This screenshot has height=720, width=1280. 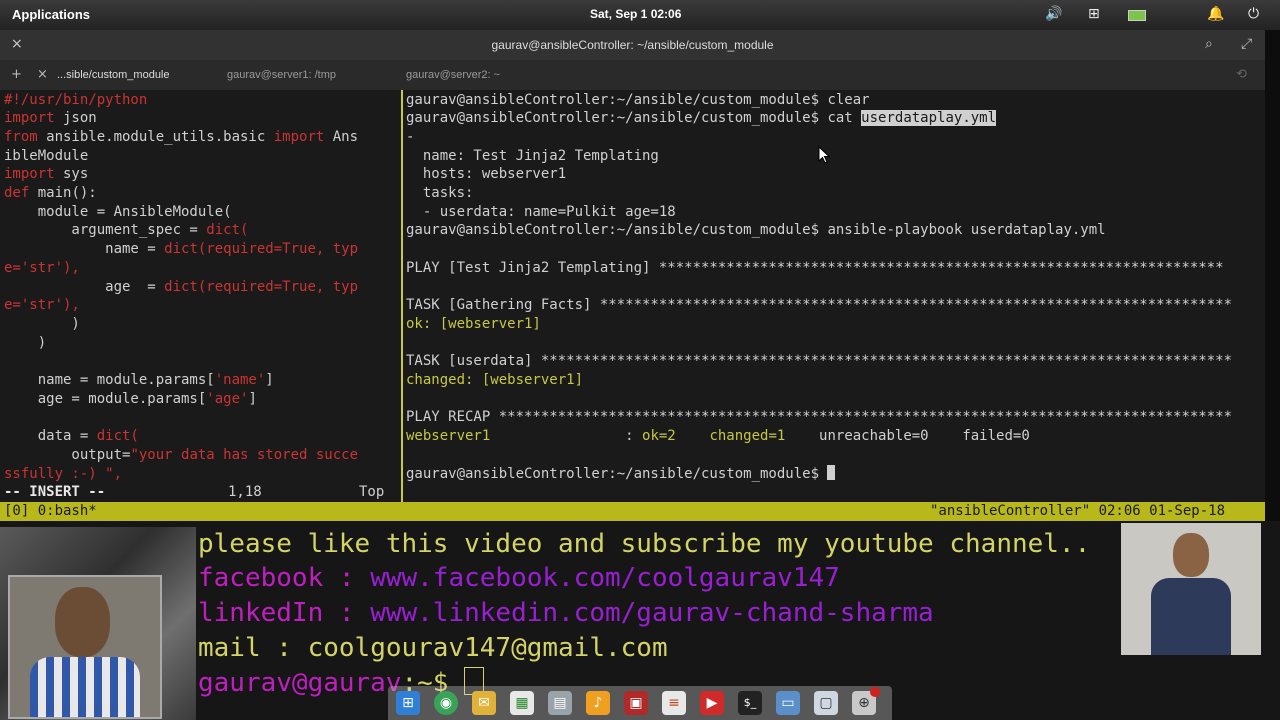 What do you see at coordinates (473, 323) in the screenshot?
I see `task-ok: ok: [webserver1]` at bounding box center [473, 323].